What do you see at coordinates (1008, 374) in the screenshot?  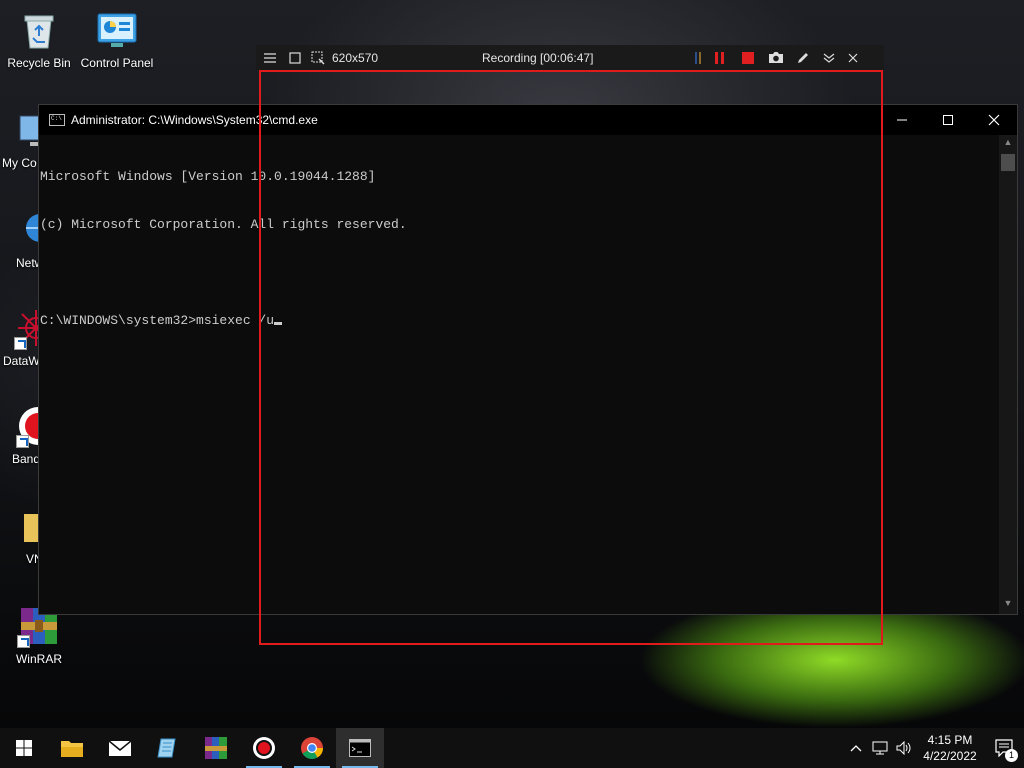 I see `vertical-scrollbar: ▲ ▼` at bounding box center [1008, 374].